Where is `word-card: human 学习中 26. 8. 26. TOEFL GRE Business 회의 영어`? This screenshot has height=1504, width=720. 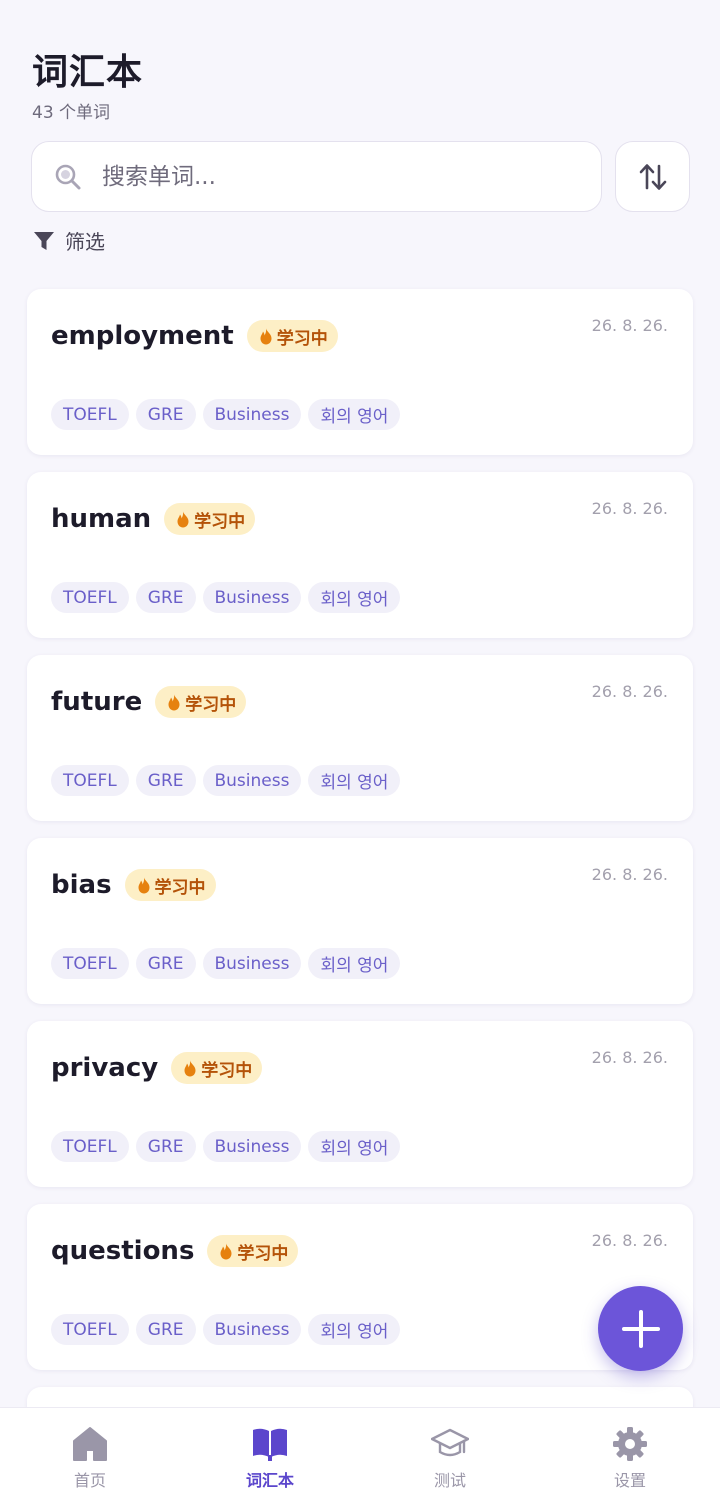
word-card: human 学习中 26. 8. 26. TOEFL GRE Business 회의 영어 is located at coordinates (360, 555).